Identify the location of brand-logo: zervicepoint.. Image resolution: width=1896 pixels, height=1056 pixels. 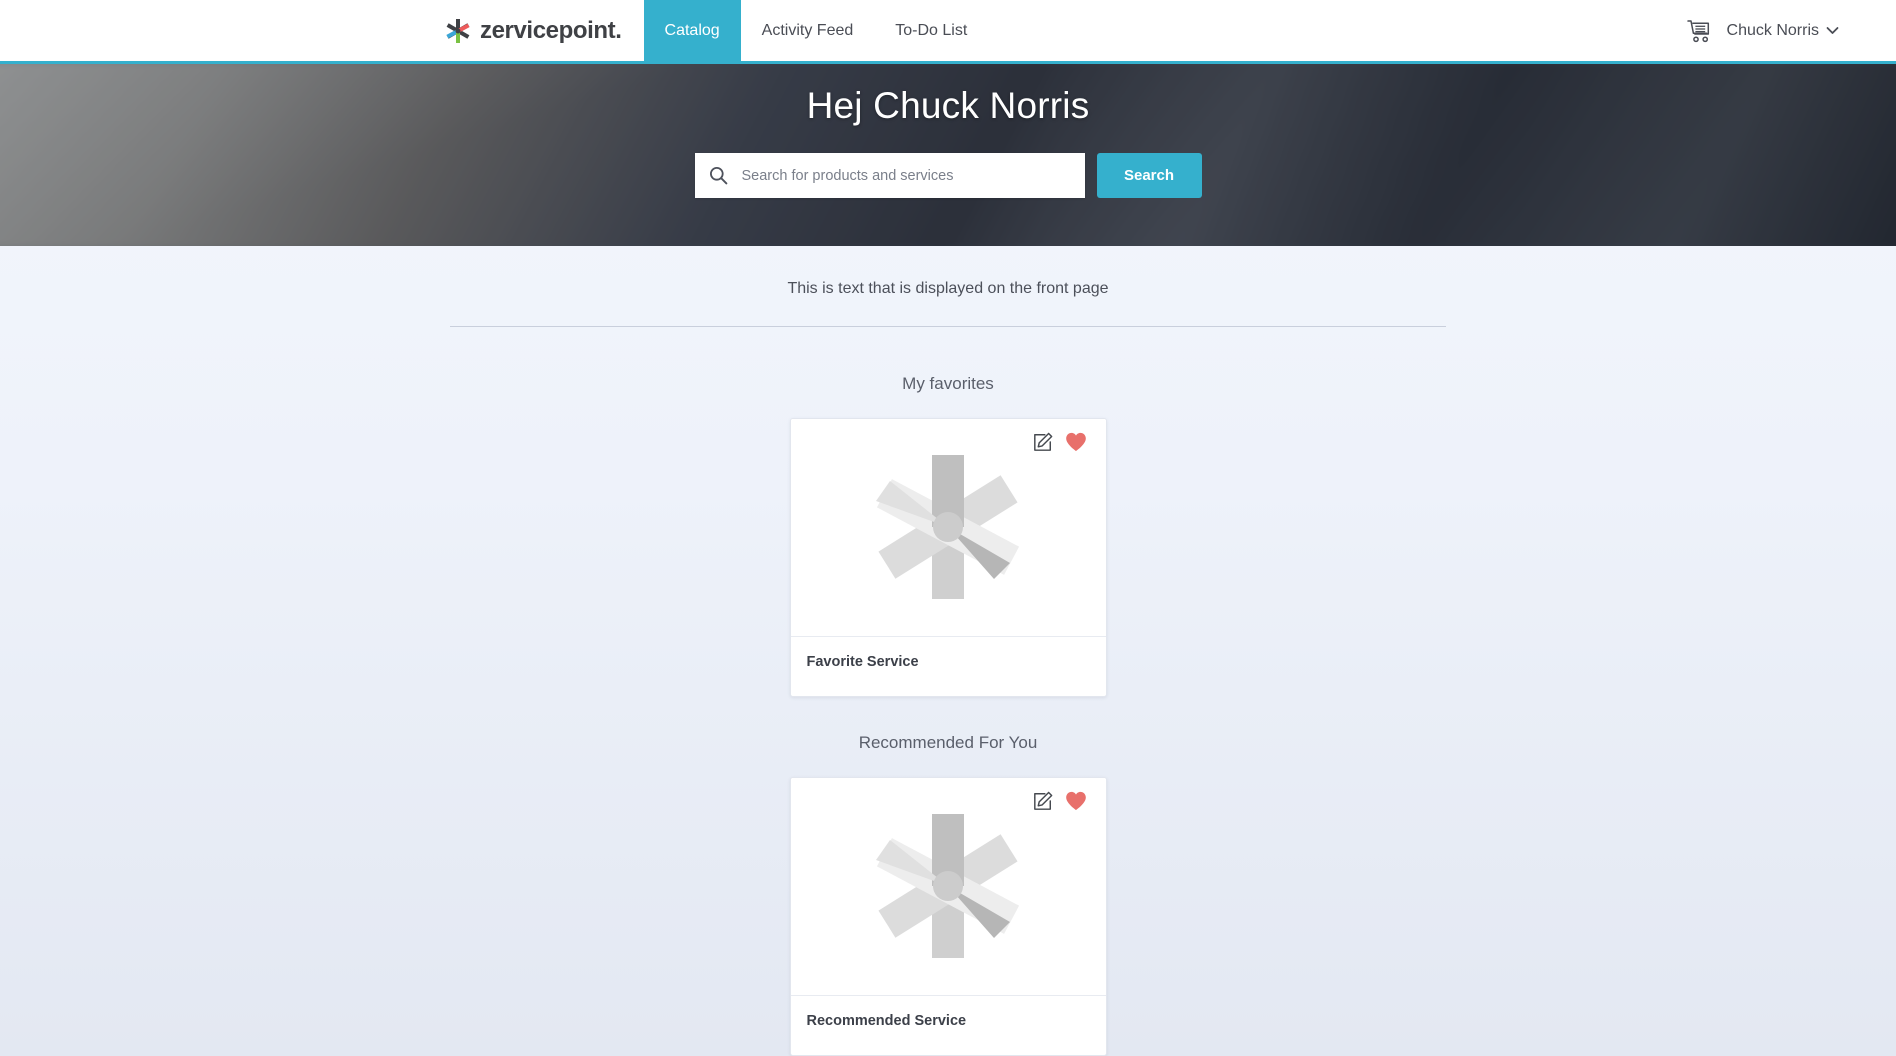
(544, 30).